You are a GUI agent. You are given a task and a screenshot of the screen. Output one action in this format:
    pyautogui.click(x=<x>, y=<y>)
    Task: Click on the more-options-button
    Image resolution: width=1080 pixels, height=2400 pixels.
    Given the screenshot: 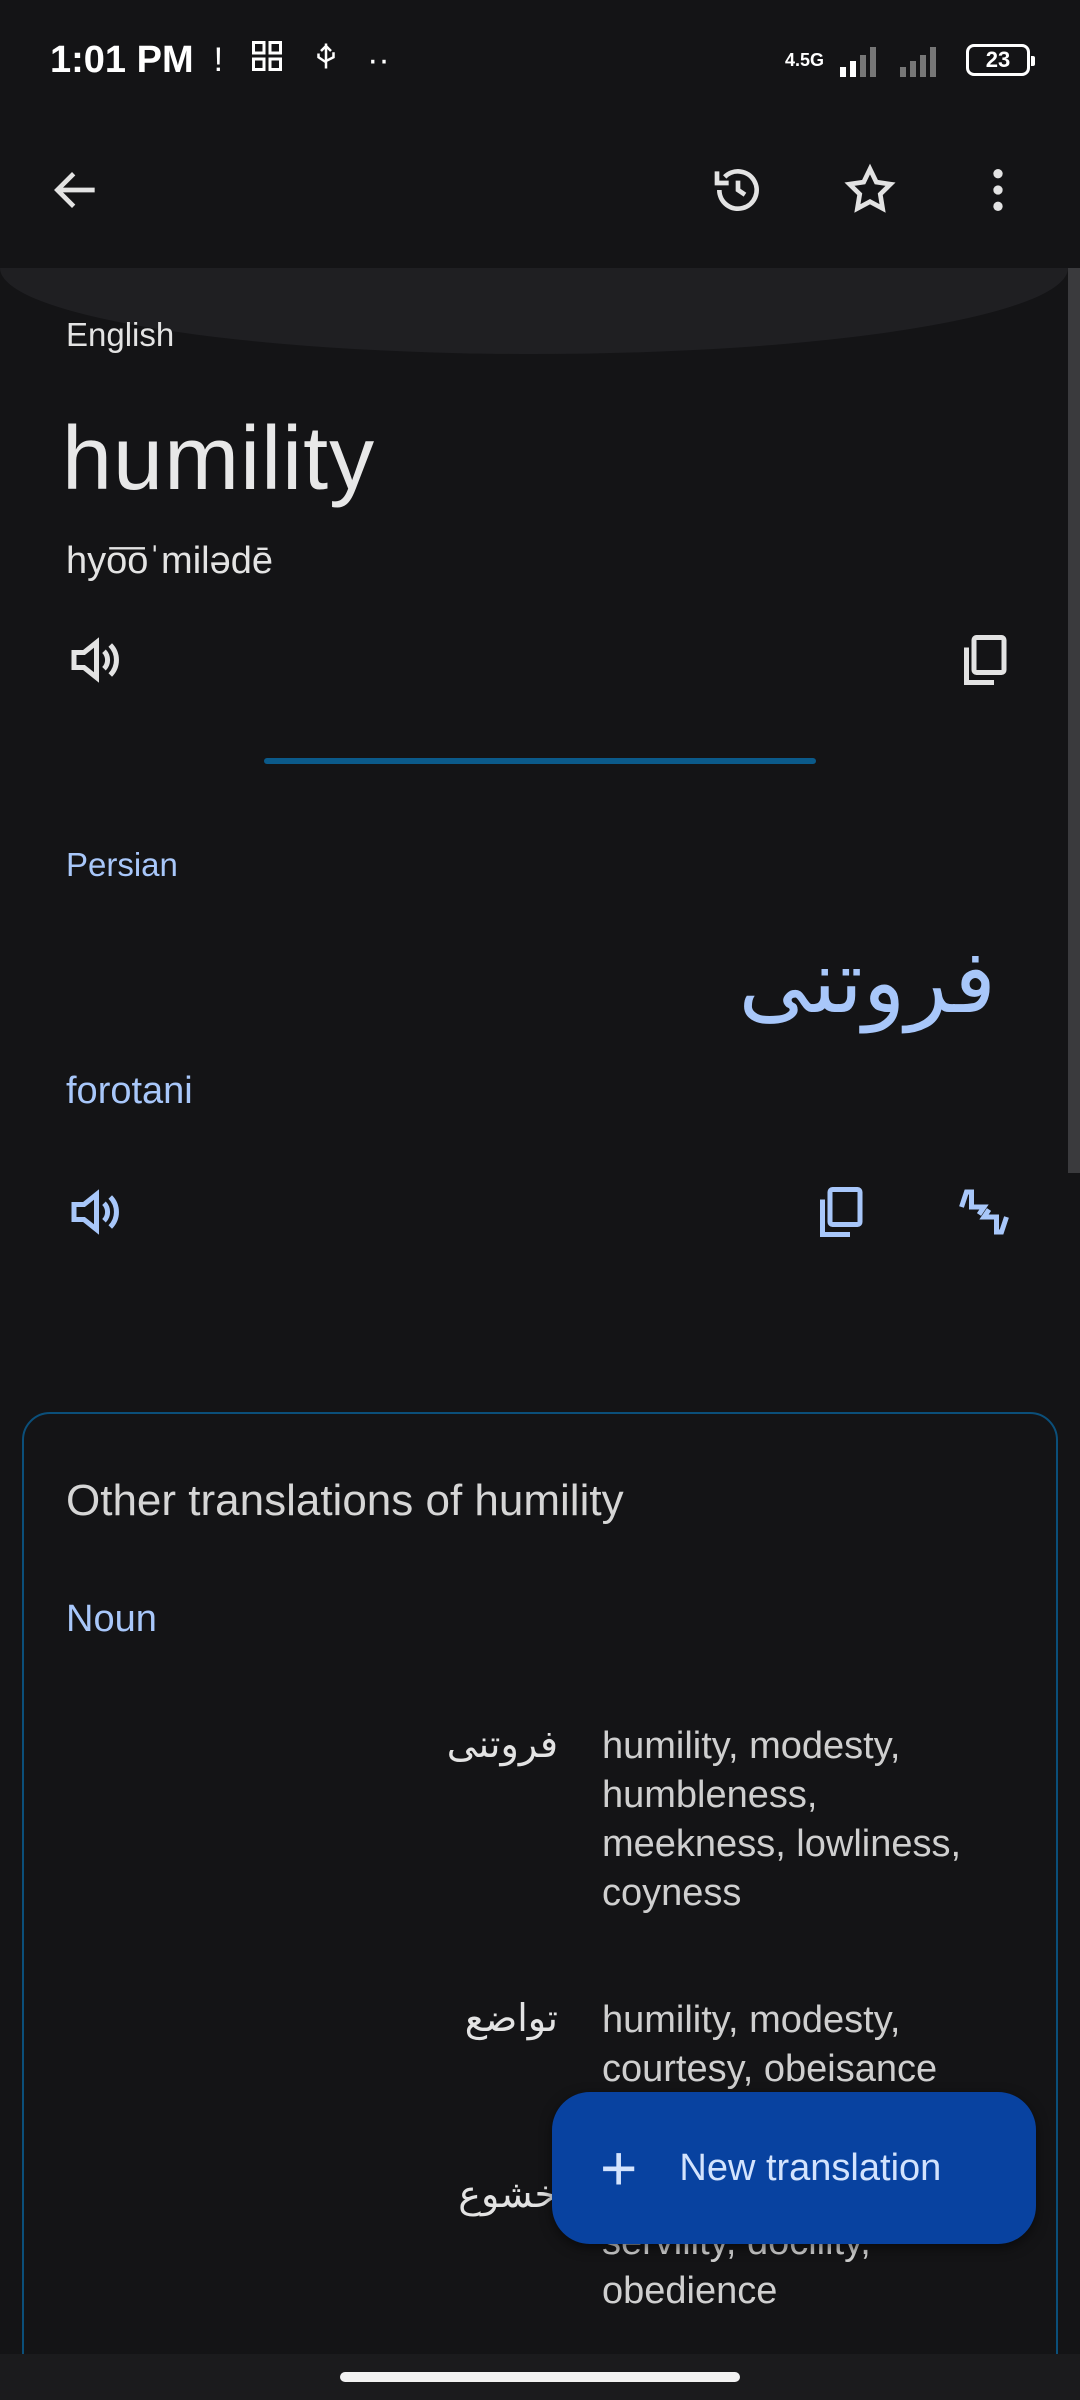 What is the action you would take?
    pyautogui.click(x=998, y=190)
    